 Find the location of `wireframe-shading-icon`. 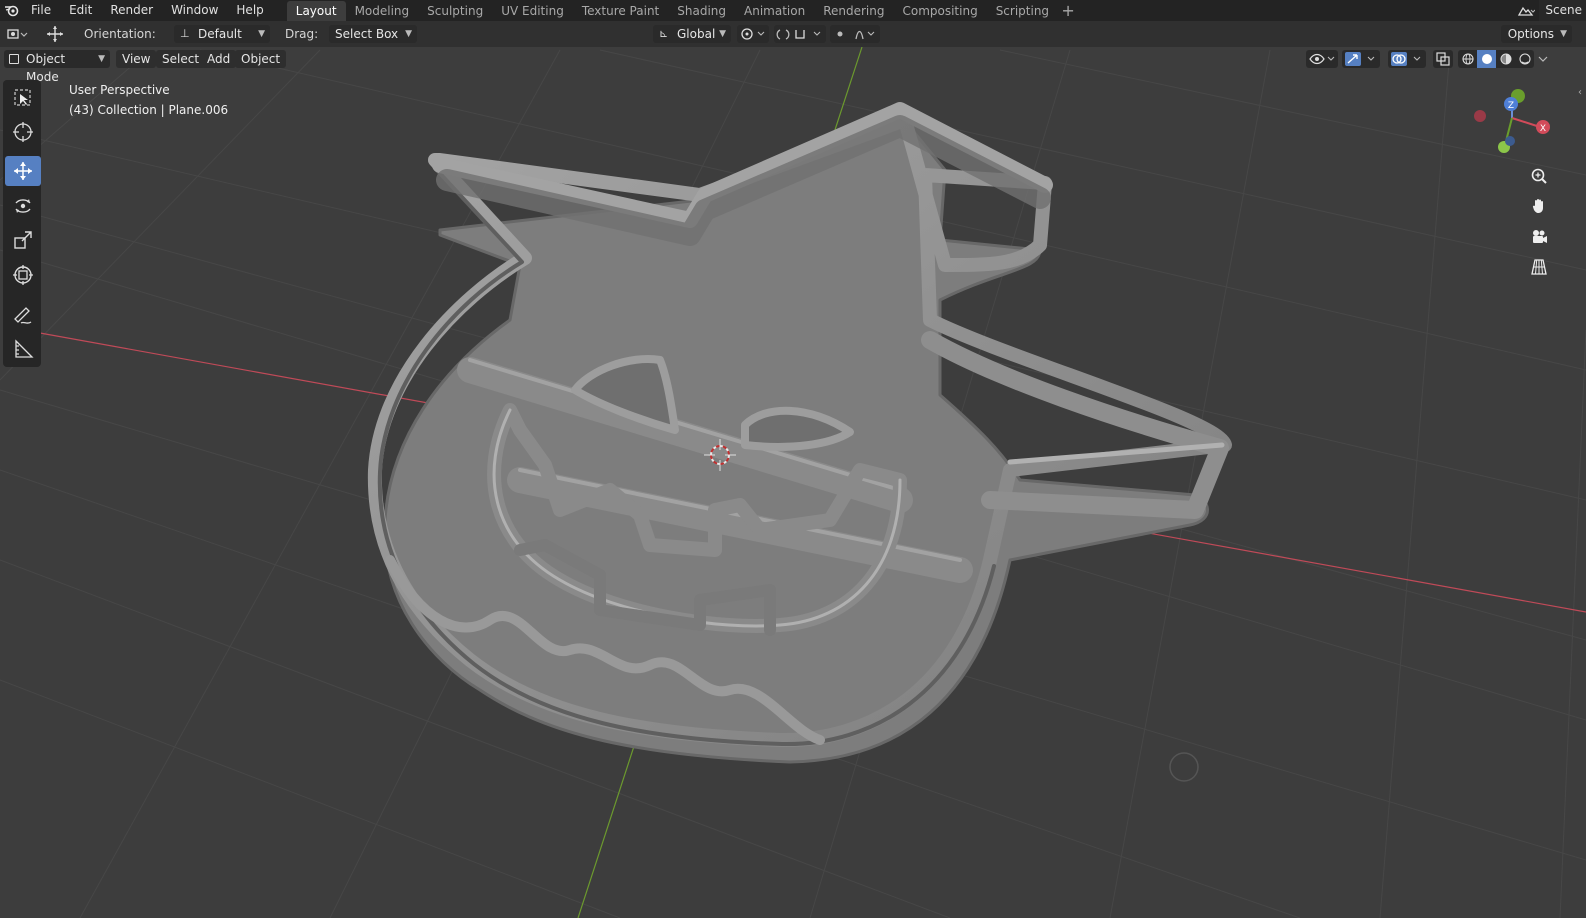

wireframe-shading-icon is located at coordinates (1467, 59).